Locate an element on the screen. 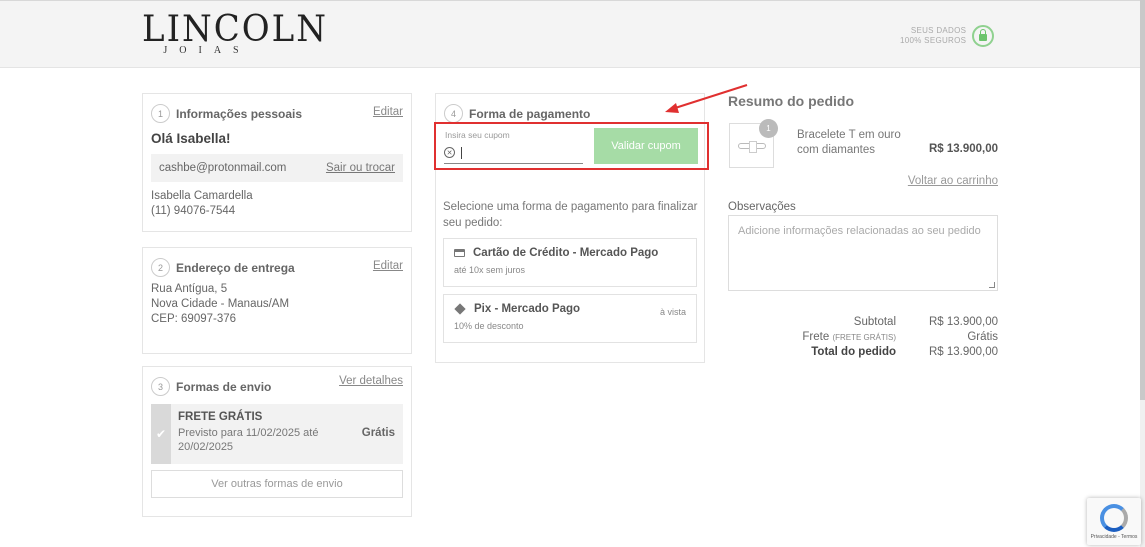 Image resolution: width=1145 pixels, height=547 pixels. payment-option-title: Cartão de Crédito - Mercado Pago is located at coordinates (566, 253).